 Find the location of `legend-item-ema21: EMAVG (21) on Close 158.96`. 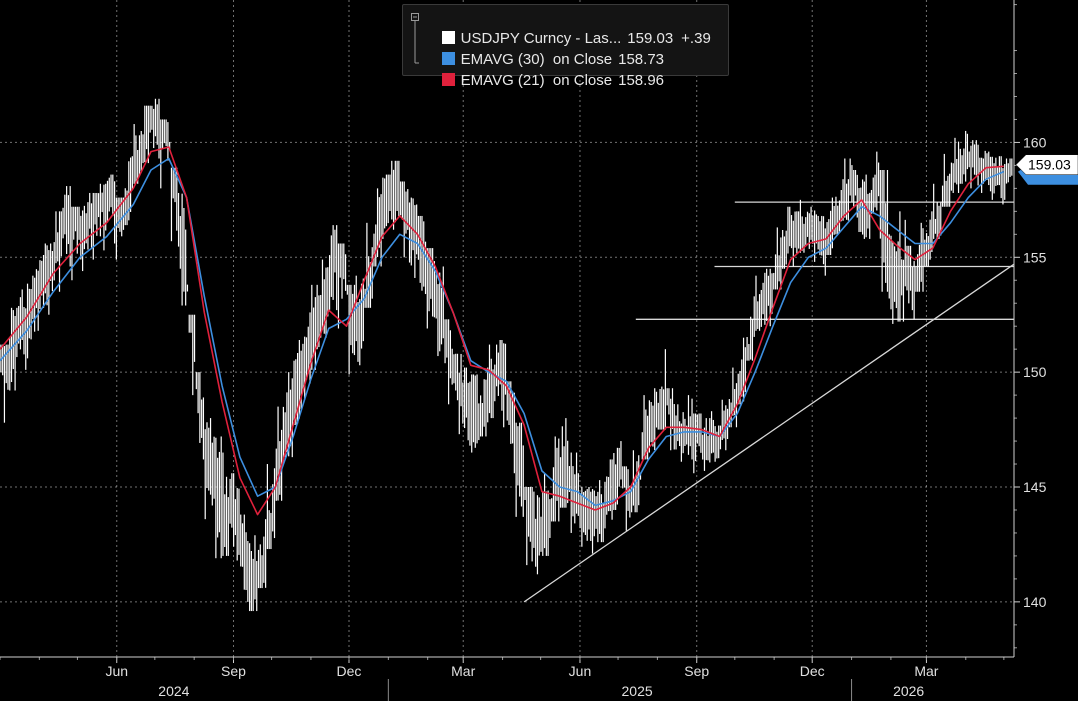

legend-item-ema21: EMAVG (21) on Close 158.96 is located at coordinates (544, 70).